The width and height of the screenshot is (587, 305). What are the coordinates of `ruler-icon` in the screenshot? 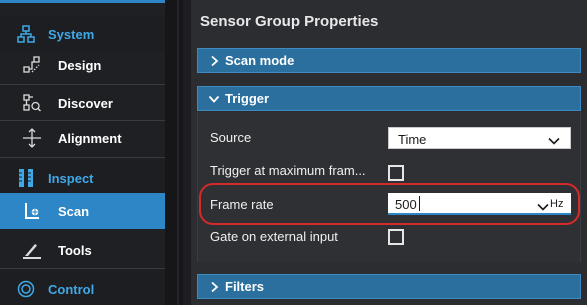 It's located at (26, 178).